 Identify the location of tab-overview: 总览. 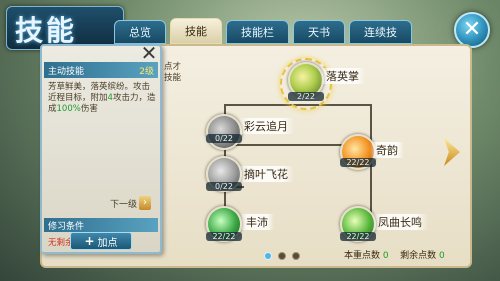
(140, 32).